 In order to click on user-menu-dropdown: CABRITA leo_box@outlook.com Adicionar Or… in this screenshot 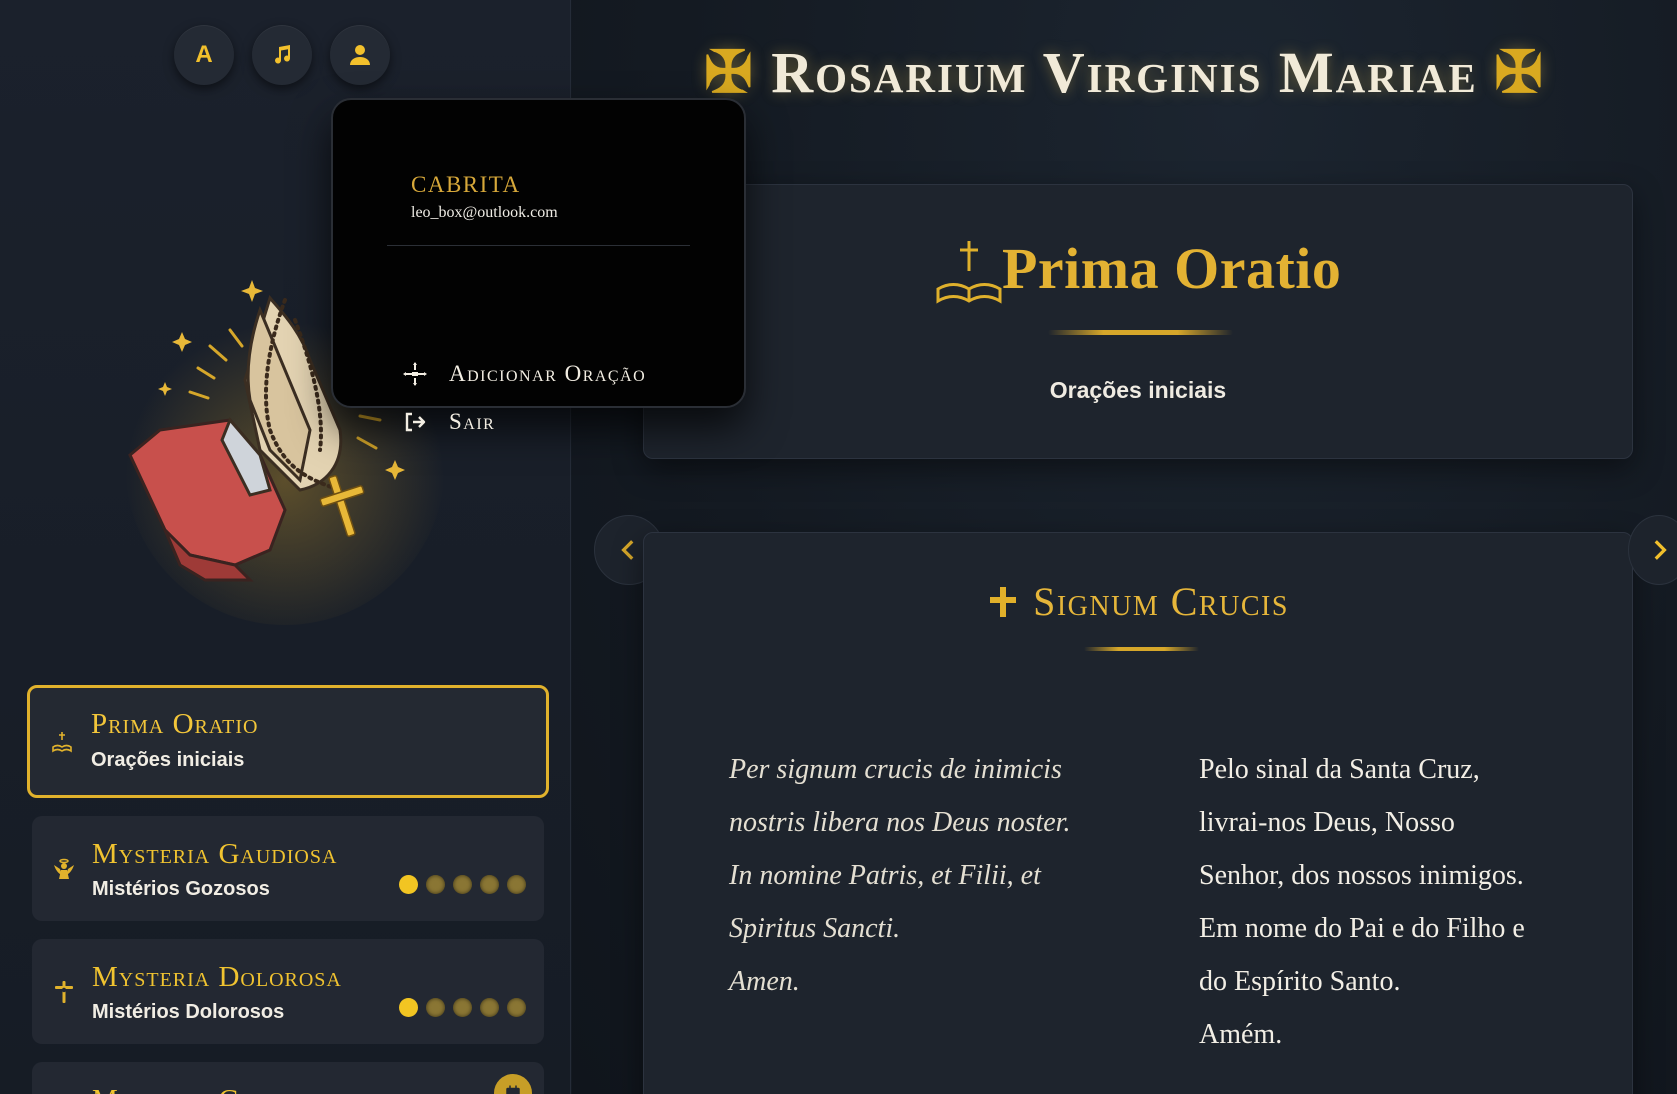, I will do `click(538, 266)`.